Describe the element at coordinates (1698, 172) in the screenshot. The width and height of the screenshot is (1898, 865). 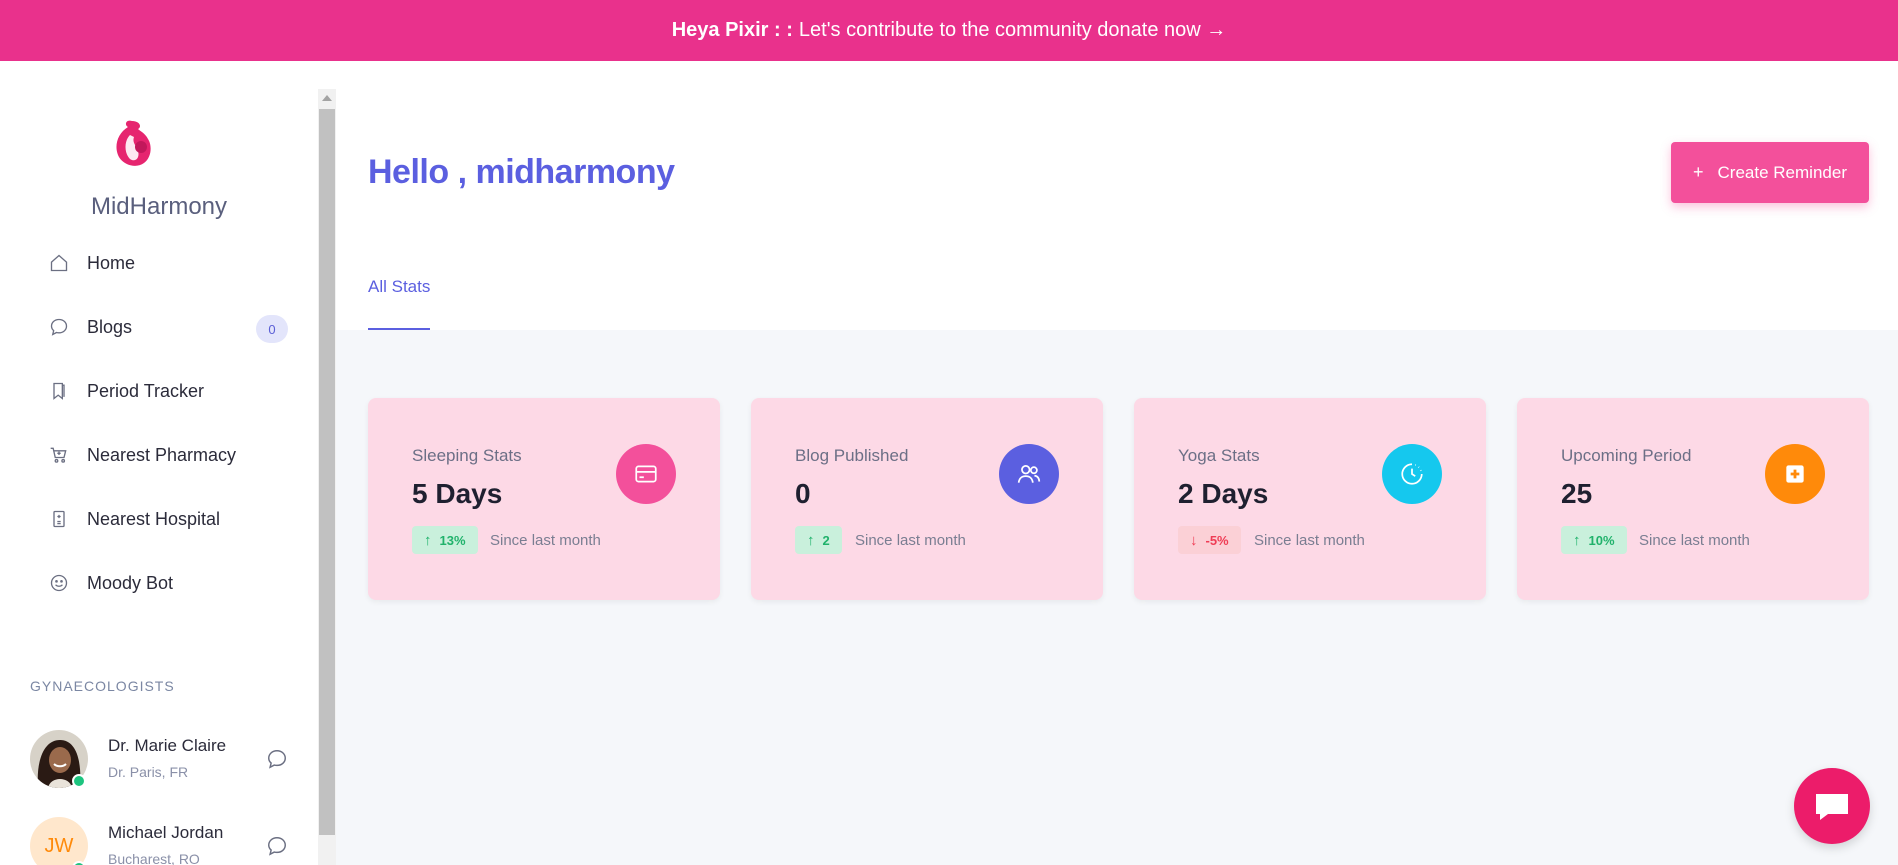
I see `plus-icon: +` at that location.